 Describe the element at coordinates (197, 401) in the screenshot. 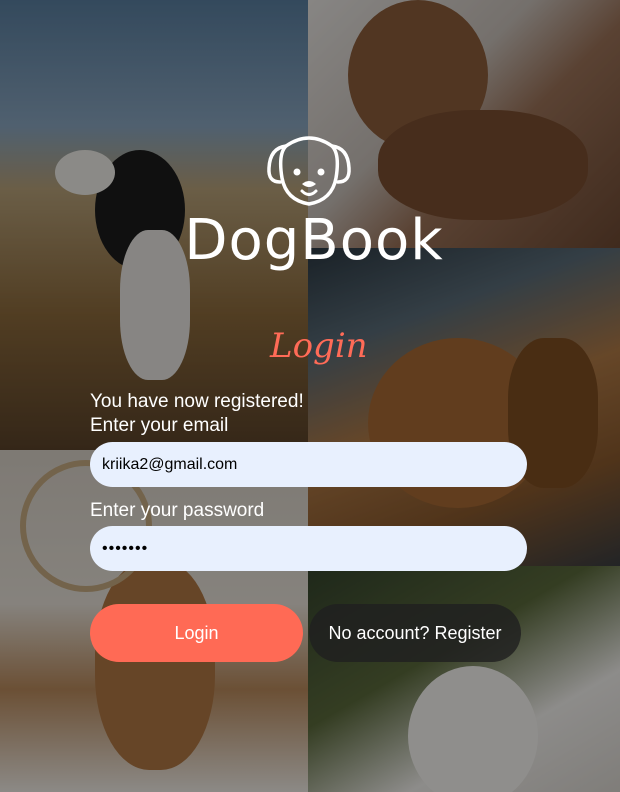

I see `registration-status-message: You have now registered!` at that location.